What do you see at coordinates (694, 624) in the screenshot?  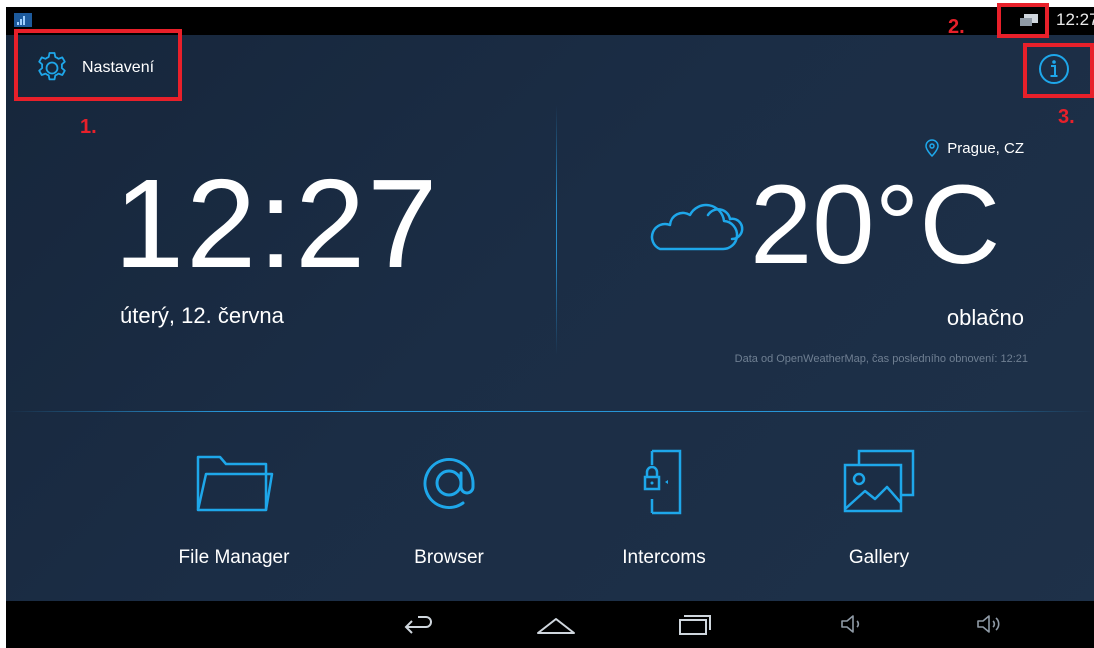 I see `recents-icon` at bounding box center [694, 624].